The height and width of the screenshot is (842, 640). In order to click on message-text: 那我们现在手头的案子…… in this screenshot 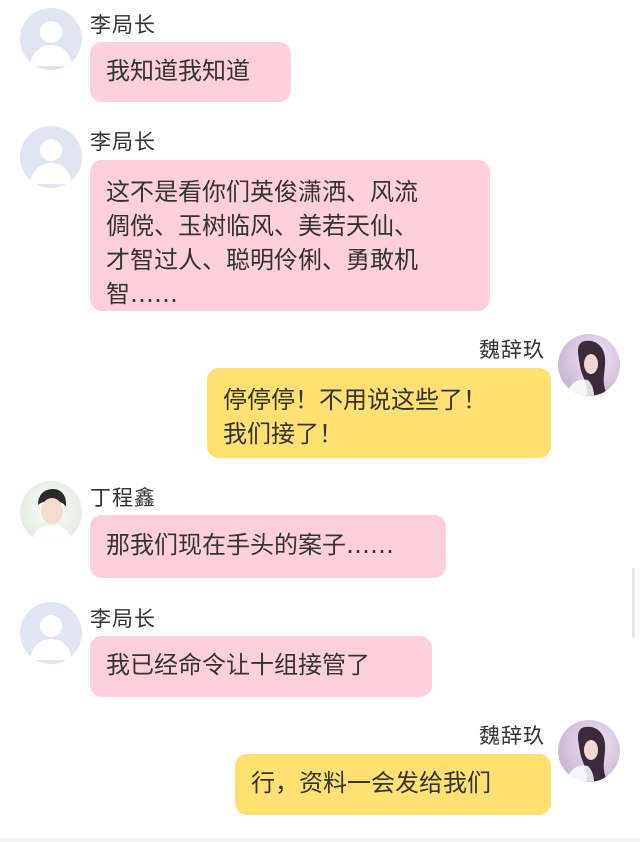, I will do `click(250, 545)`.